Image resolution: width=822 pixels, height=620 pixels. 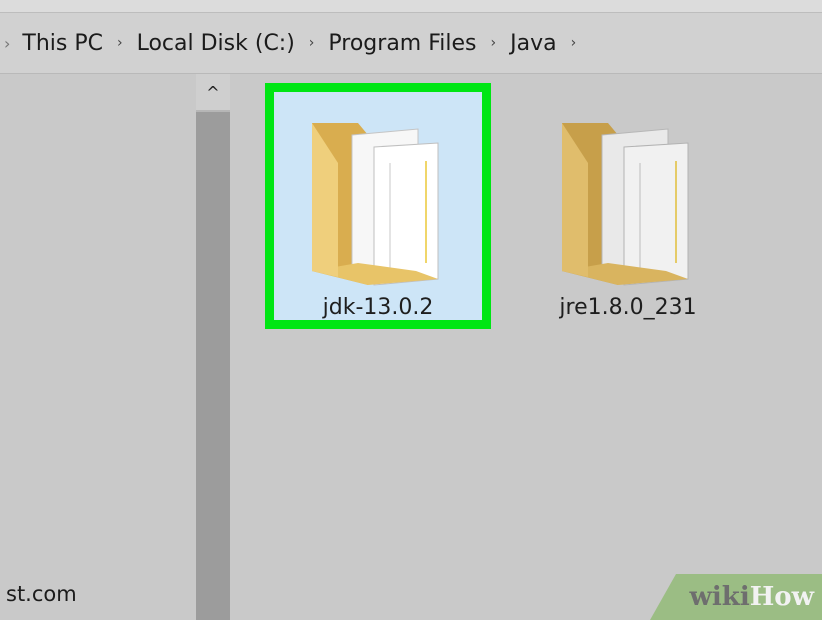 I want to click on folder-item-jdk: jdk-13.0.2, so click(x=378, y=206).